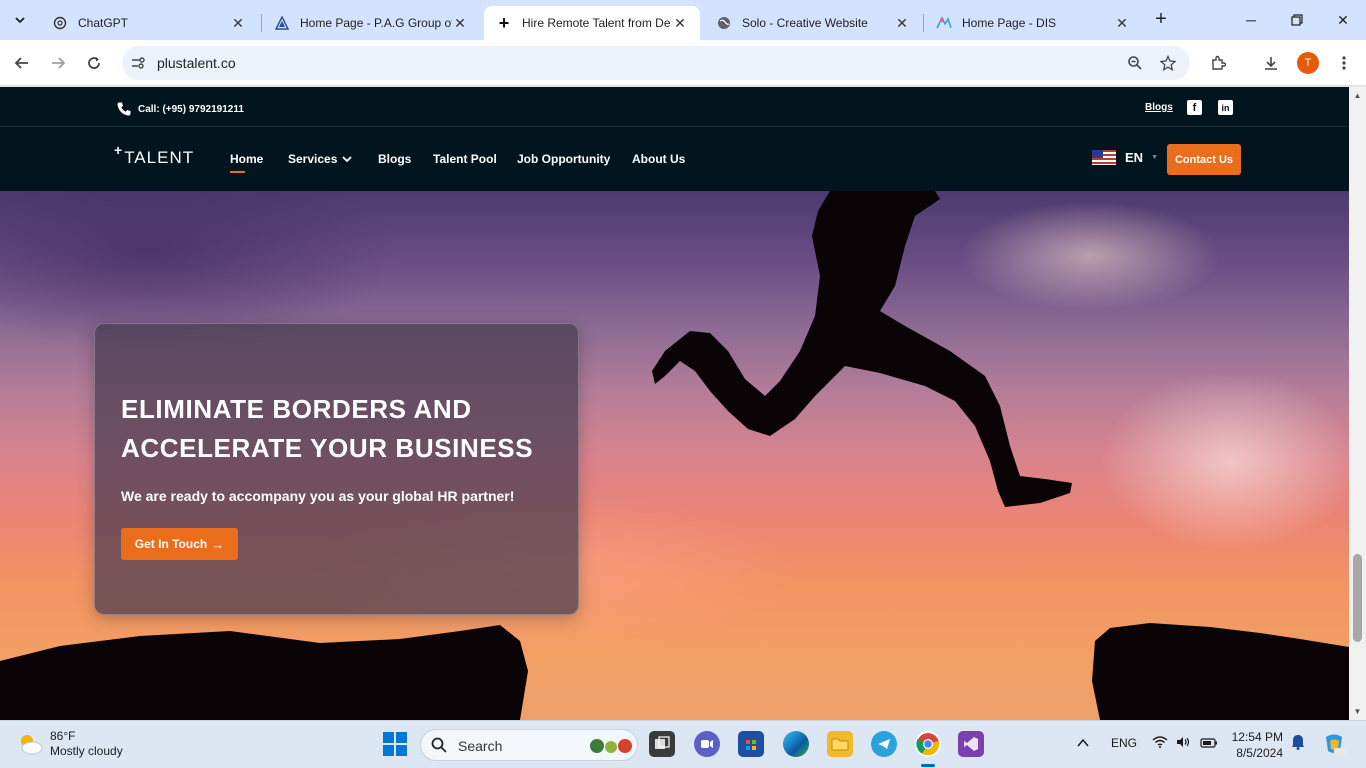  What do you see at coordinates (1154, 157) in the screenshot?
I see `caret-down-icon: ▼` at bounding box center [1154, 157].